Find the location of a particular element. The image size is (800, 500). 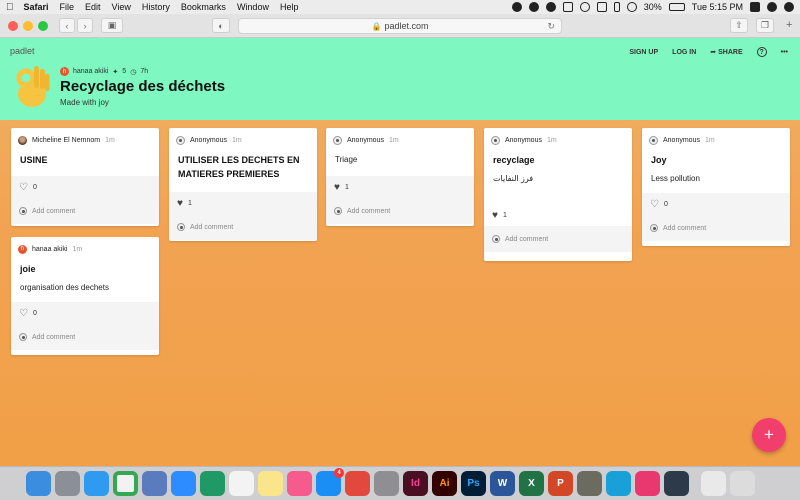

menu-help: Help is located at coordinates (289, 7).